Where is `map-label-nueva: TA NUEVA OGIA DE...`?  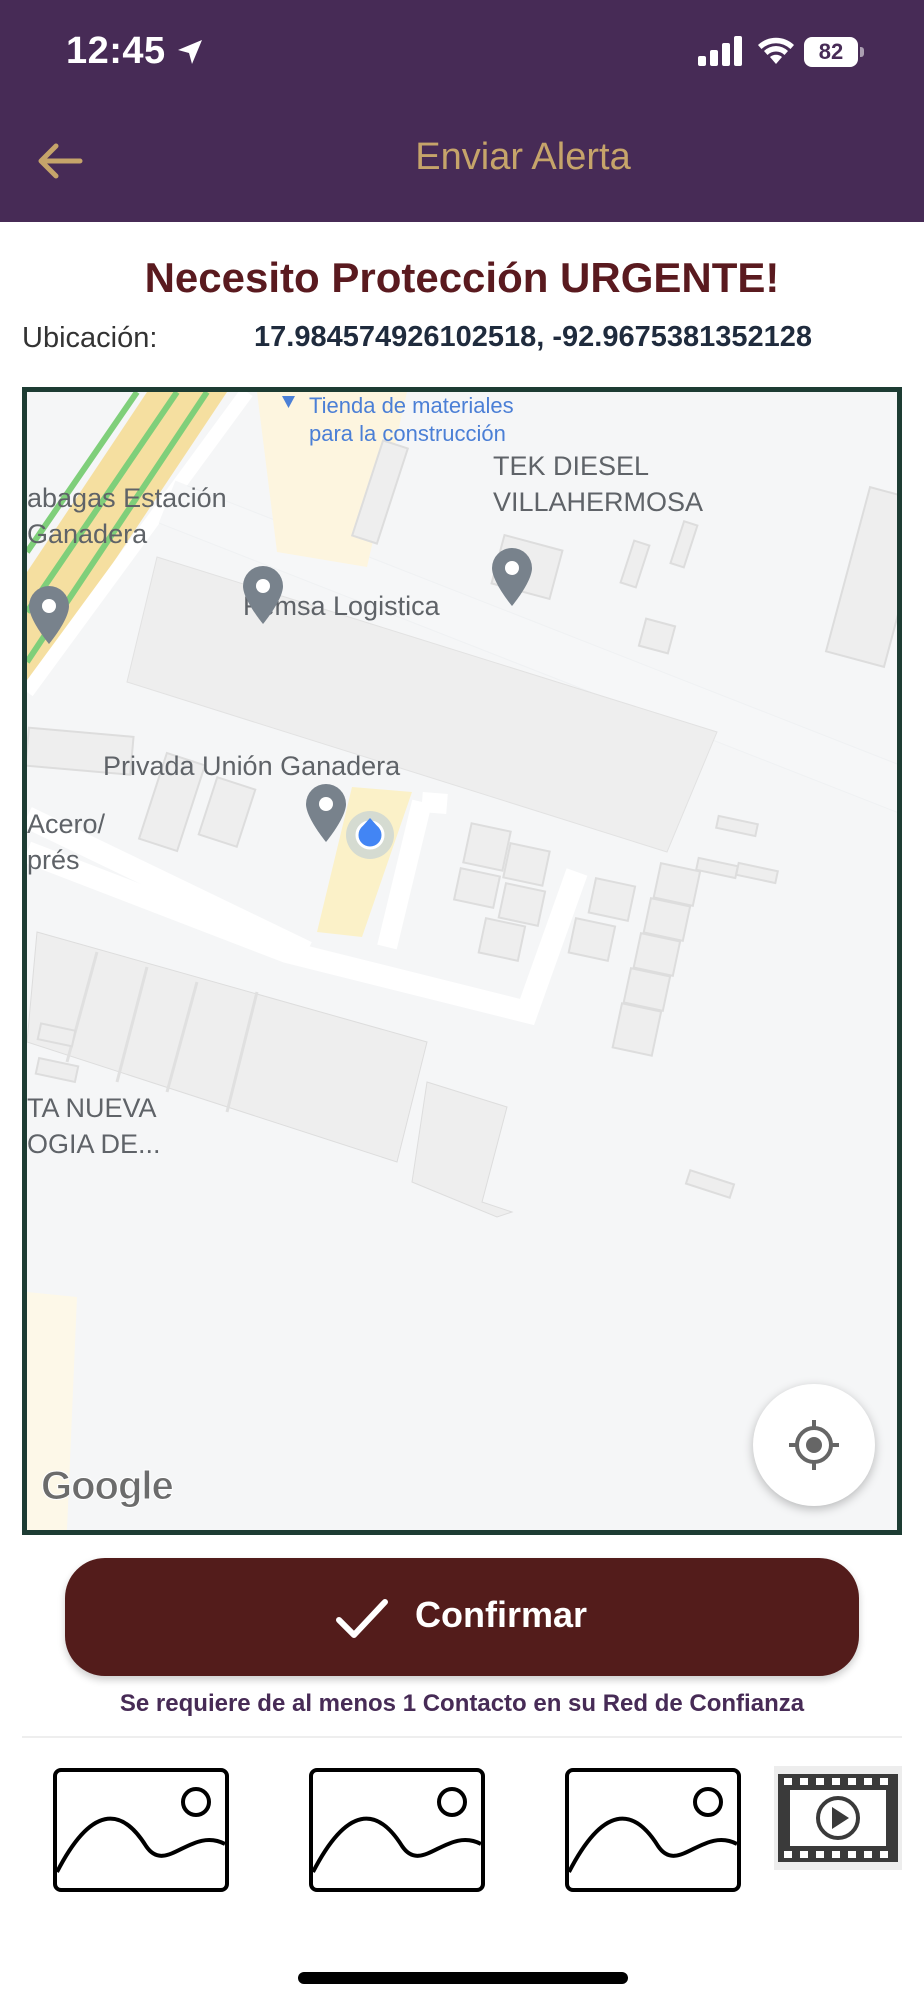 map-label-nueva: TA NUEVA OGIA DE... is located at coordinates (94, 1126).